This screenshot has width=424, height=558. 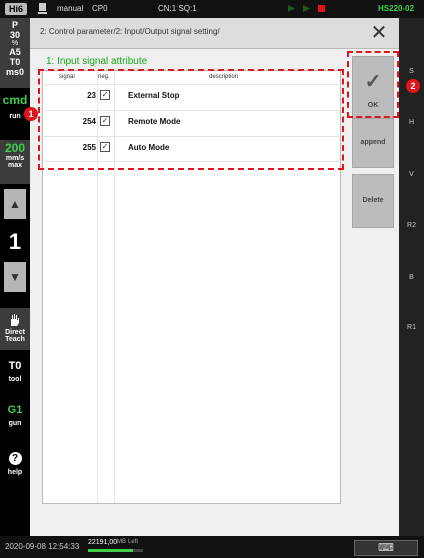 What do you see at coordinates (97, 61) in the screenshot?
I see `section-title: 1: Input signal attribute` at bounding box center [97, 61].